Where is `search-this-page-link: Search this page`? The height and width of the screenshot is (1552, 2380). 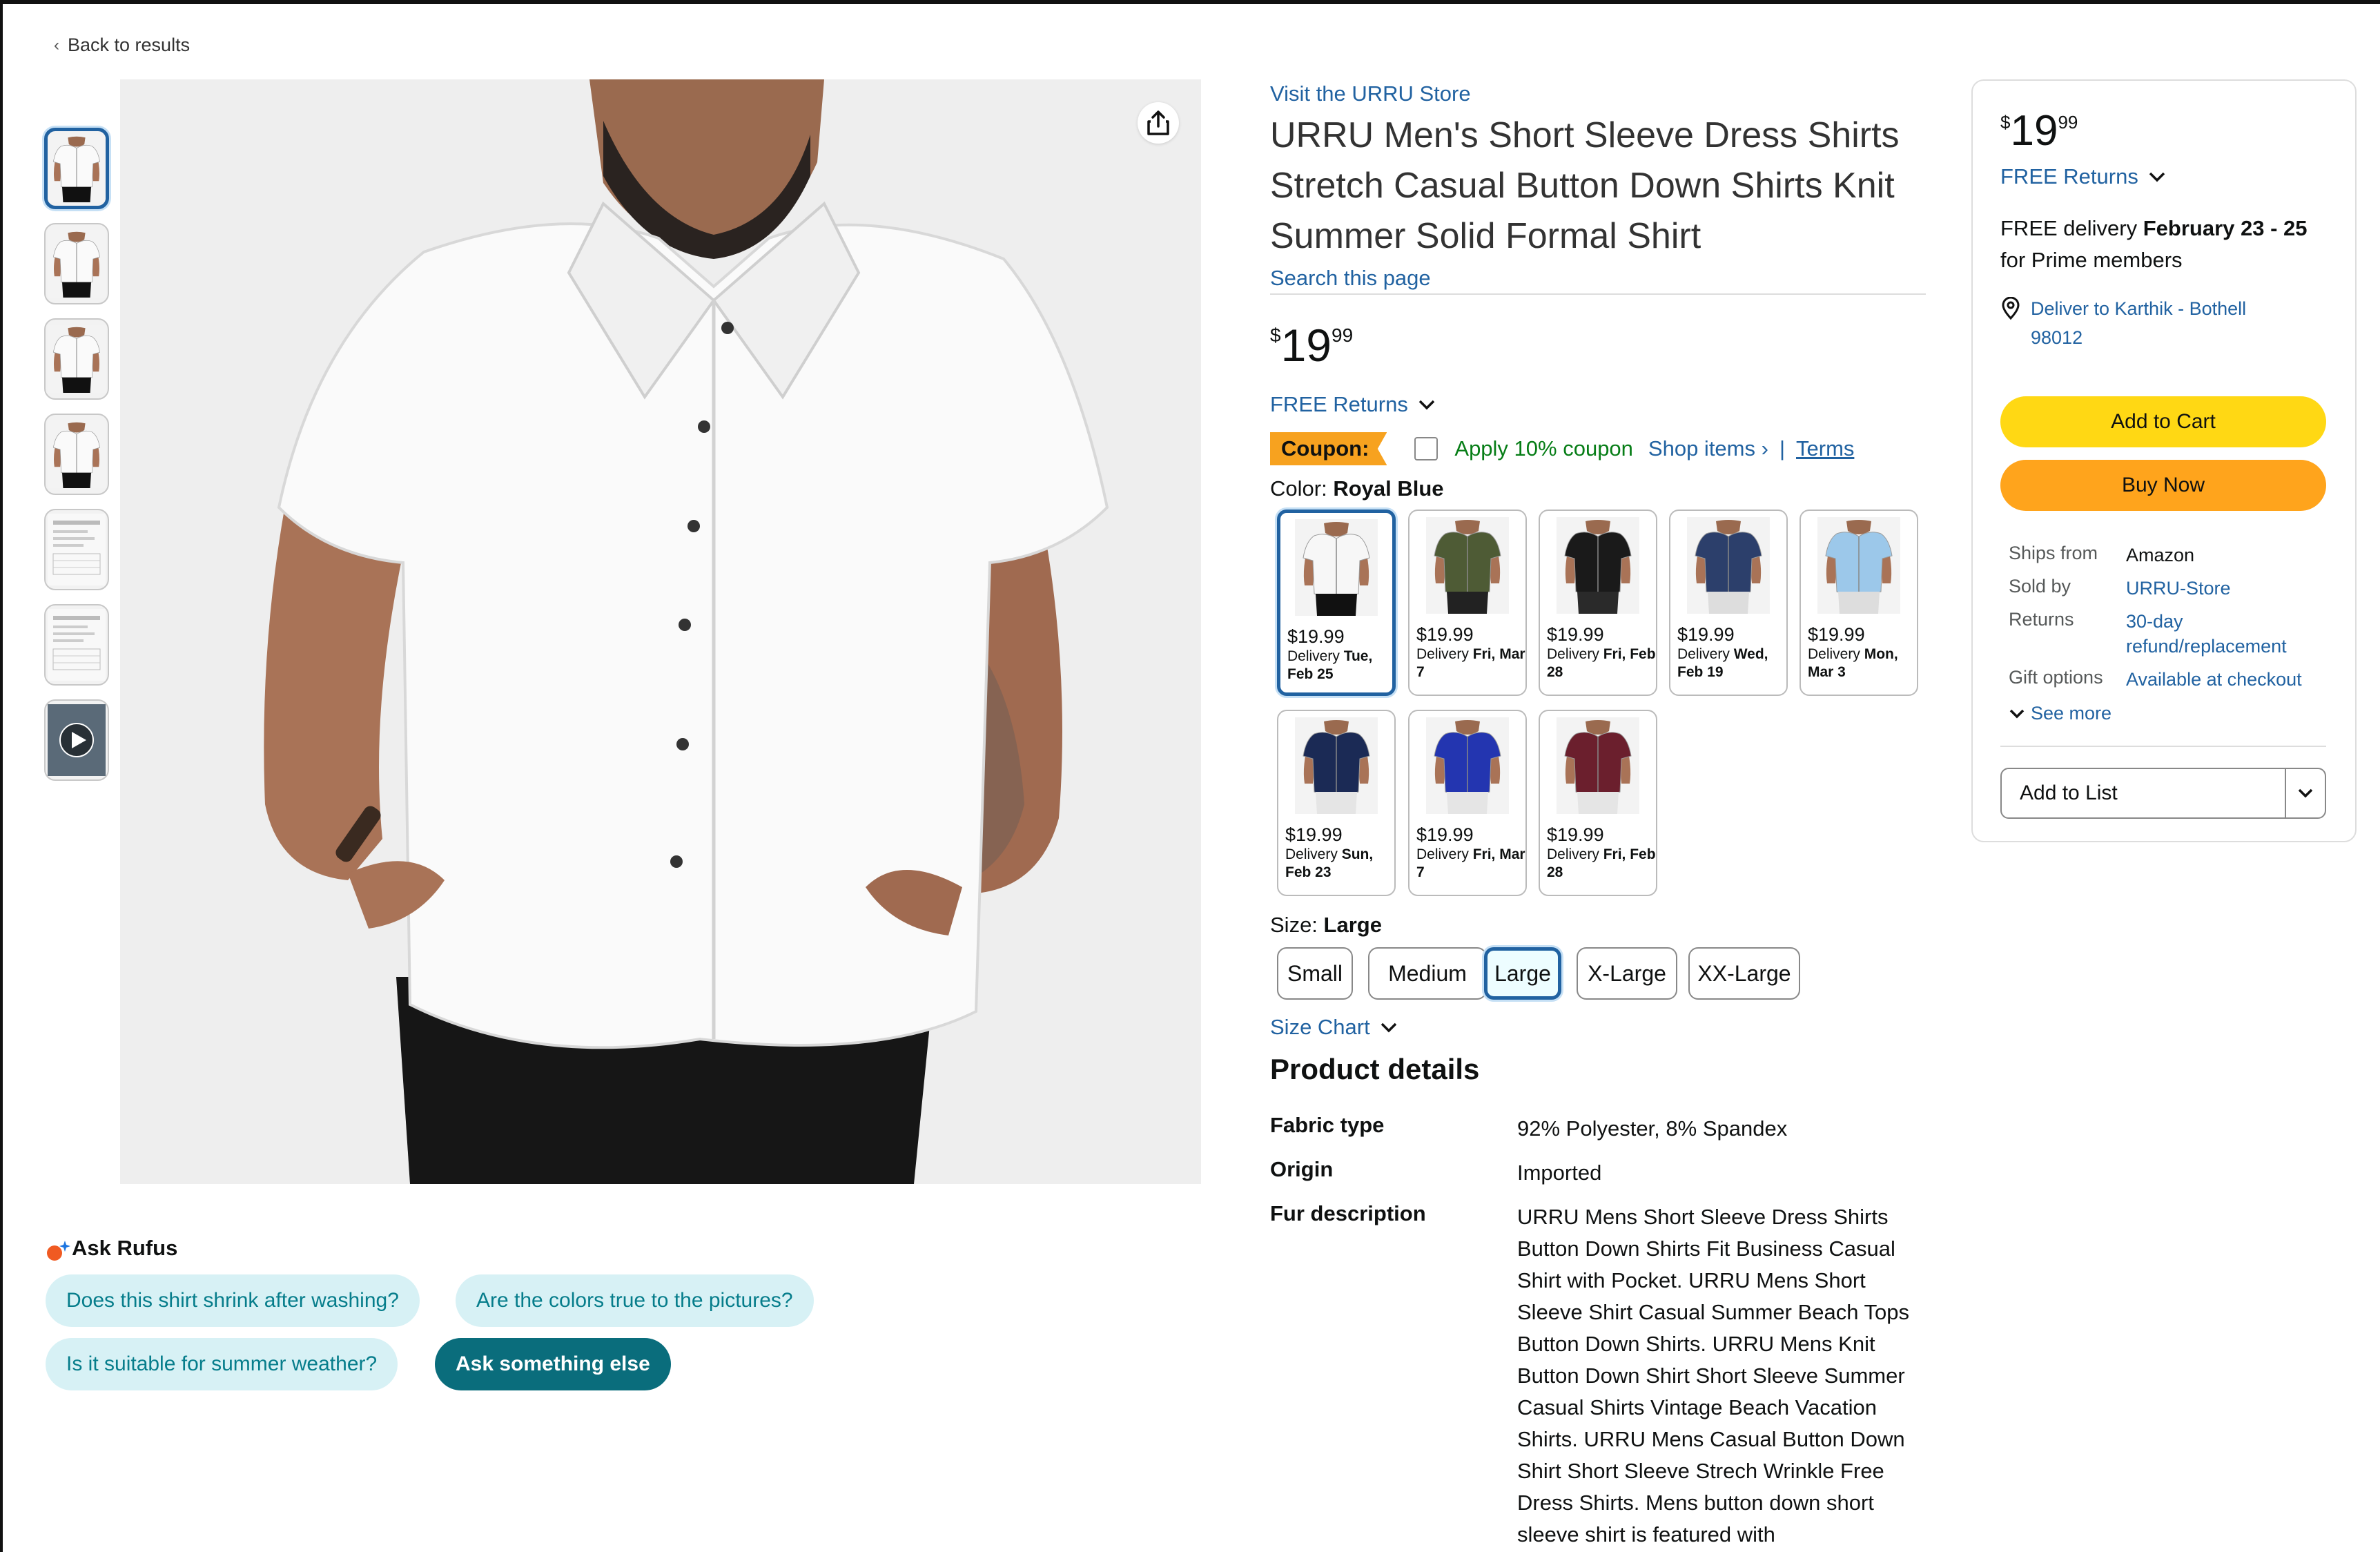
search-this-page-link: Search this page is located at coordinates (1350, 278).